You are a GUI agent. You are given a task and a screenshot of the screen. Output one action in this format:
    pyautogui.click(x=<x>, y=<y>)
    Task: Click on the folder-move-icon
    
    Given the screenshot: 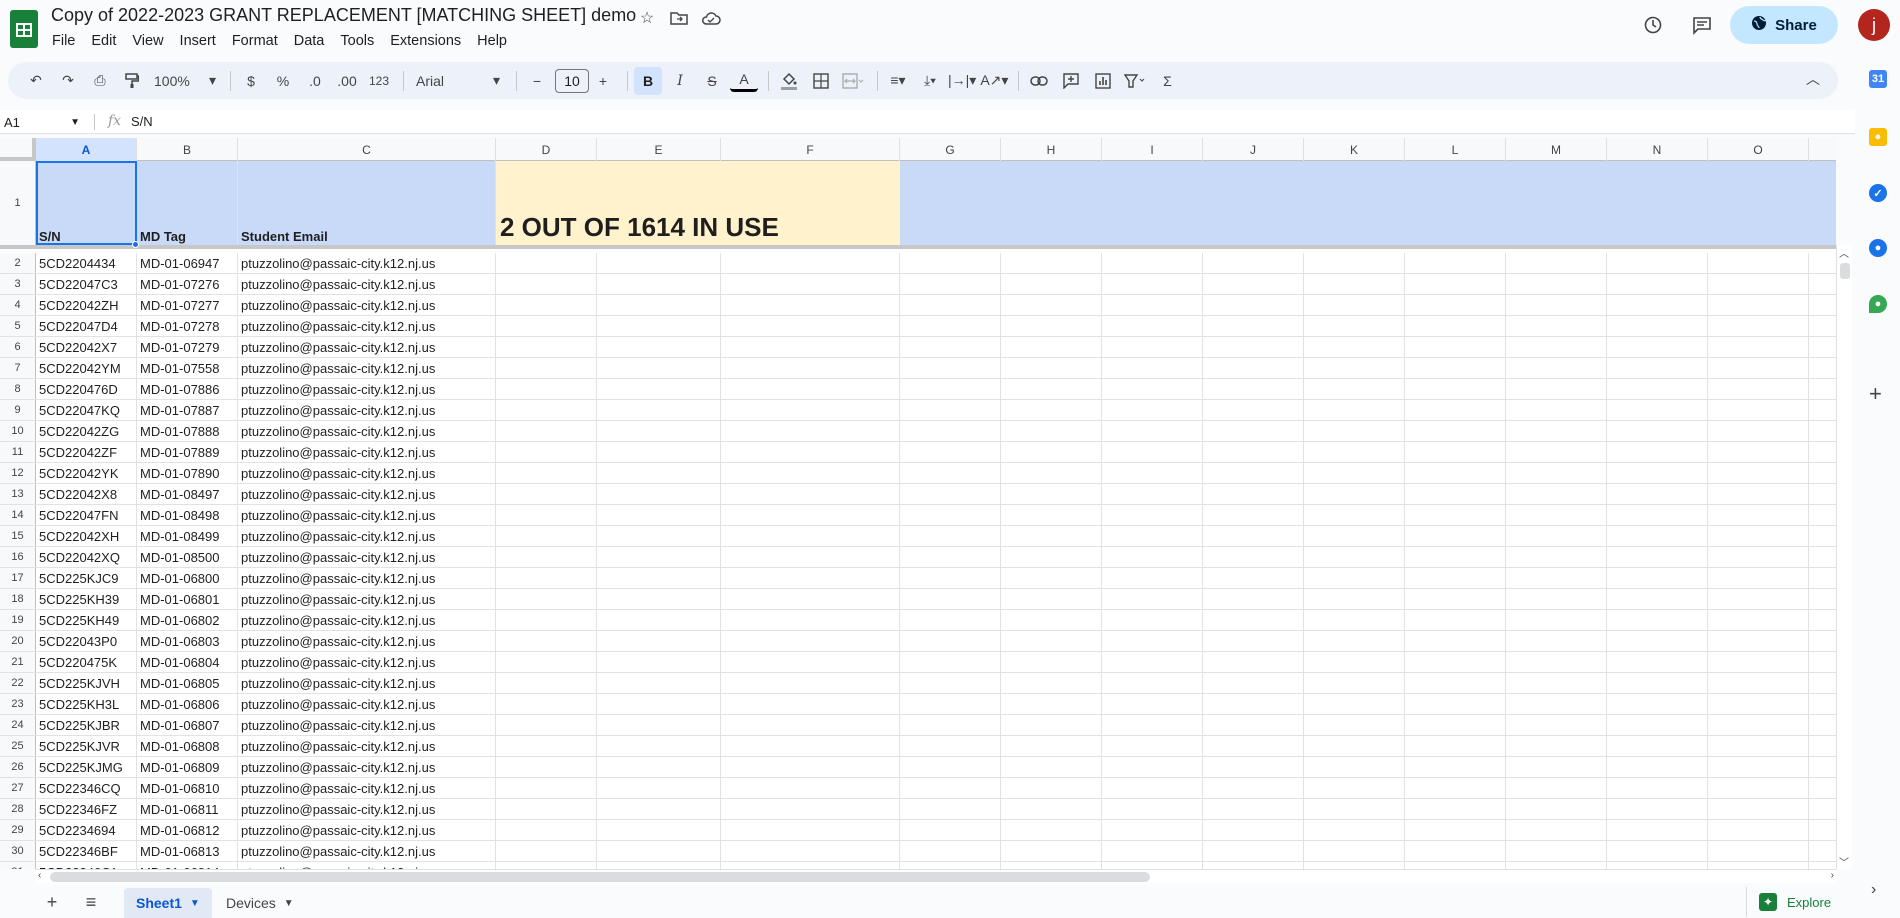 What is the action you would take?
    pyautogui.click(x=679, y=18)
    